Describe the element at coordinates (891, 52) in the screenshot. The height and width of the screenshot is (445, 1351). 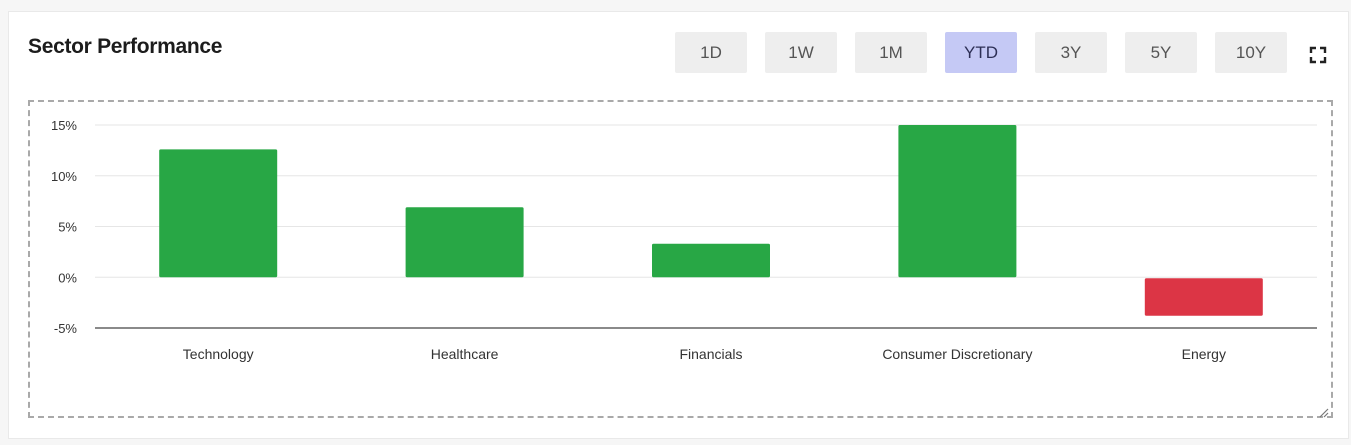
I see `range-tab-1m: 1M` at that location.